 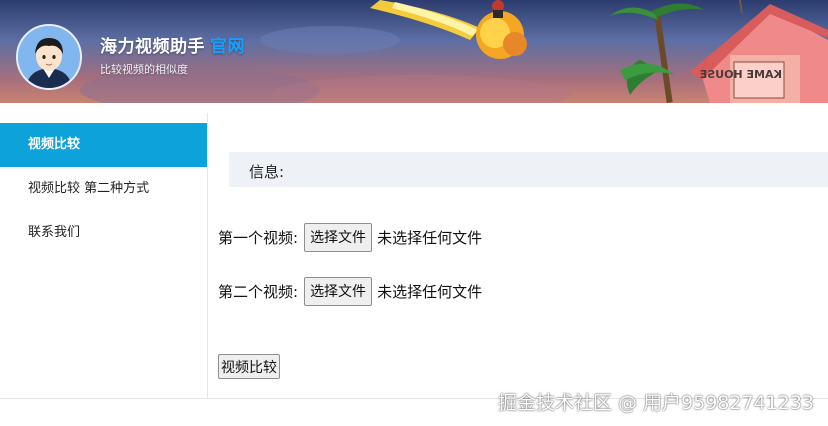 I want to click on info-panel: 信息:, so click(x=528, y=169).